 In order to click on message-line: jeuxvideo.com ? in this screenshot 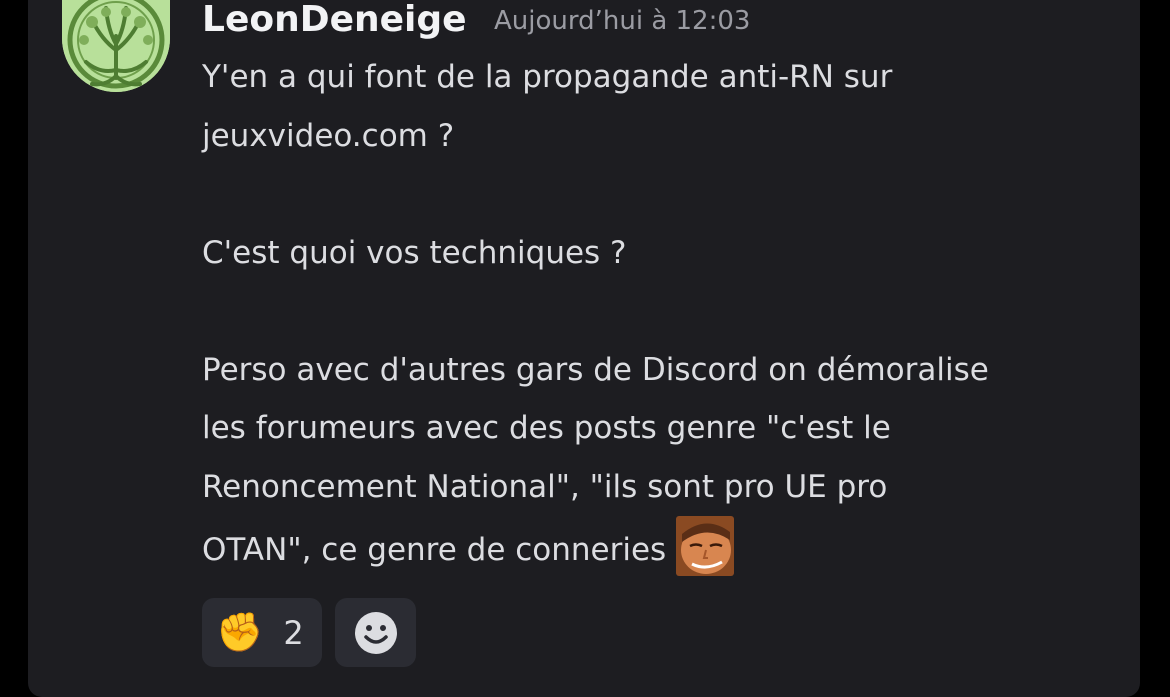, I will do `click(328, 135)`.